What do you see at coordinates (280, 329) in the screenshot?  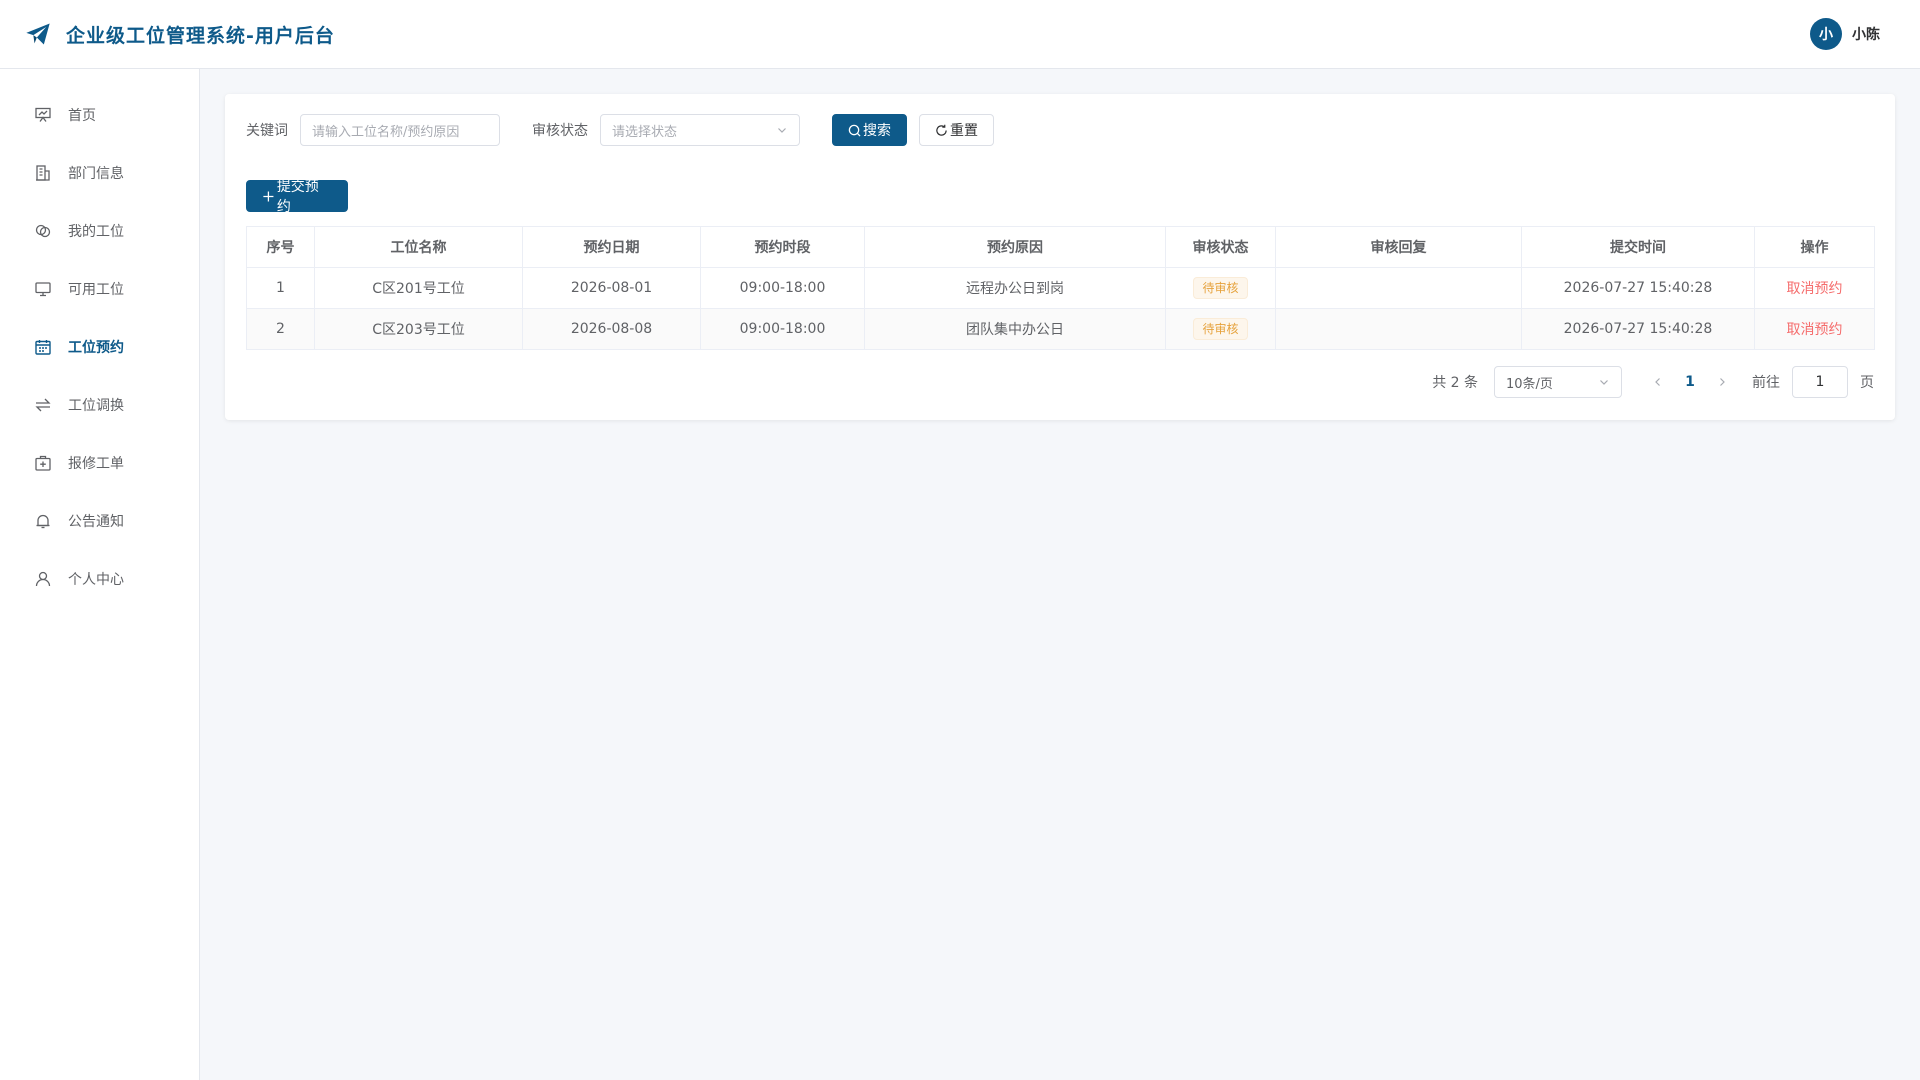 I see `cell-index: 2` at bounding box center [280, 329].